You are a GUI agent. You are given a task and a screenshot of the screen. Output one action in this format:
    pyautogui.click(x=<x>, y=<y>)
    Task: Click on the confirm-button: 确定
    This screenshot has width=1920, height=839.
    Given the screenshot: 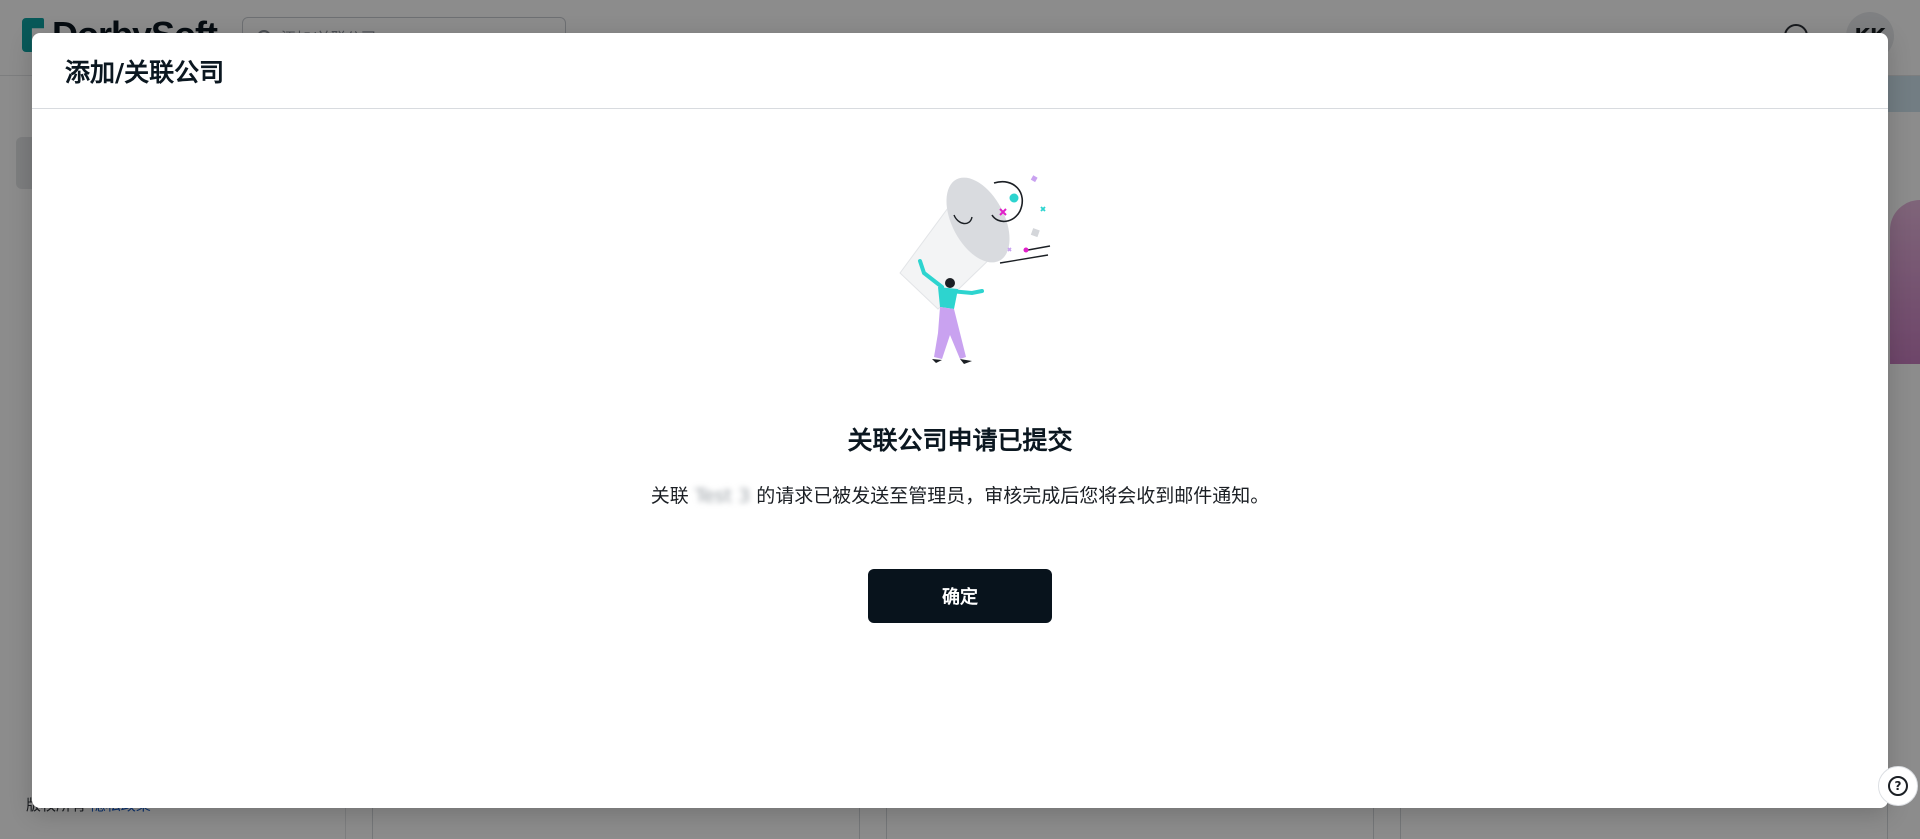 What is the action you would take?
    pyautogui.click(x=960, y=596)
    